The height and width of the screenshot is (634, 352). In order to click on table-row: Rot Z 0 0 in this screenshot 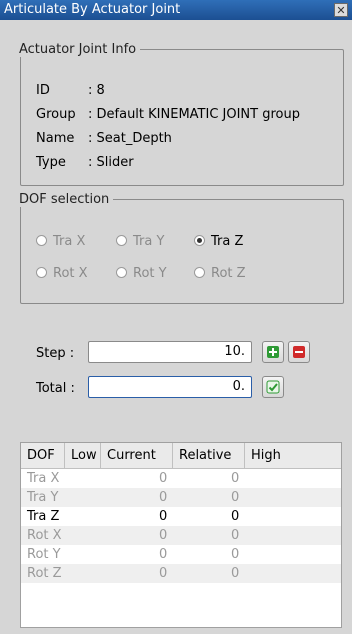, I will do `click(181, 573)`.